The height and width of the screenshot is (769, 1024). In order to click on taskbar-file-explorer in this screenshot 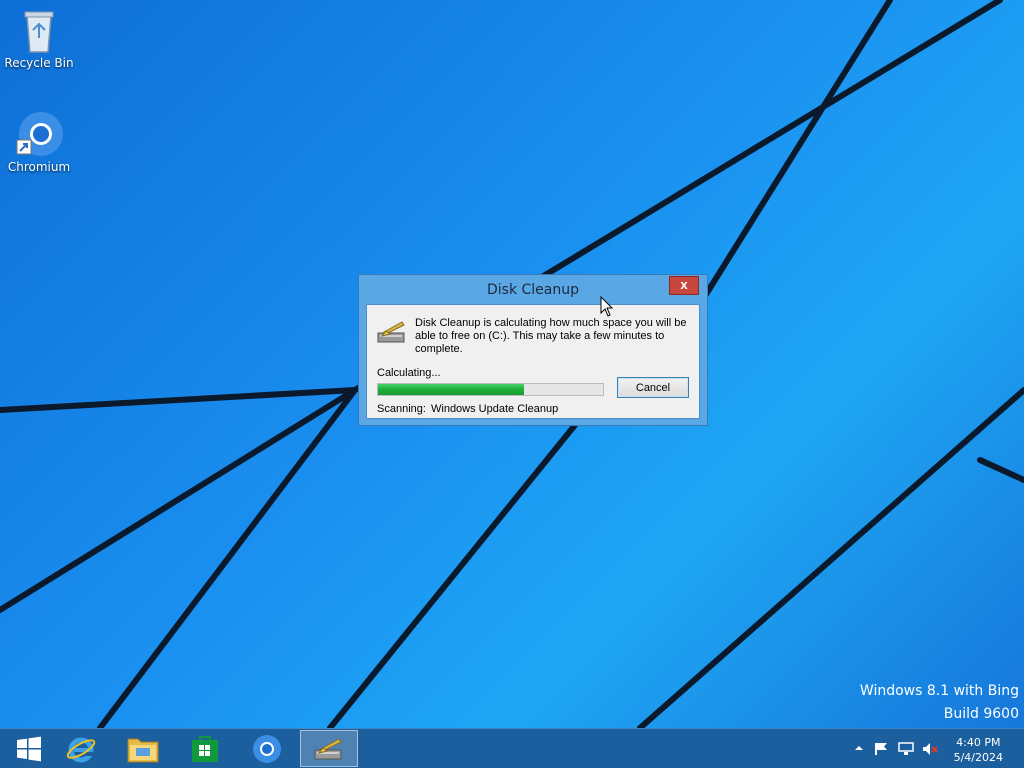, I will do `click(143, 748)`.